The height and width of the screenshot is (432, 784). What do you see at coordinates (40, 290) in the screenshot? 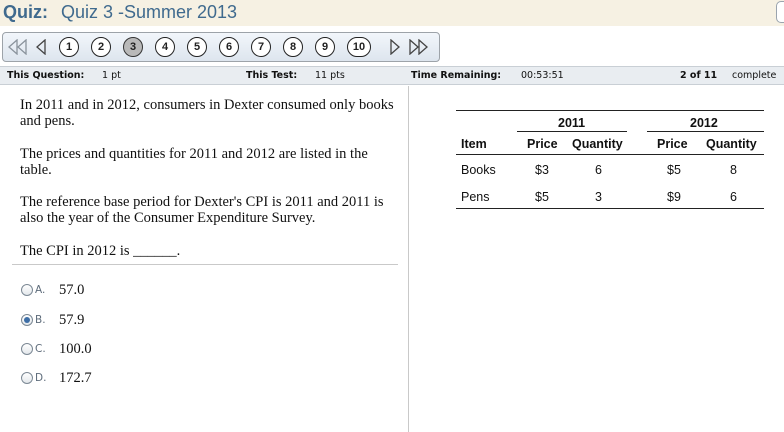
I see `option-letter: A.` at bounding box center [40, 290].